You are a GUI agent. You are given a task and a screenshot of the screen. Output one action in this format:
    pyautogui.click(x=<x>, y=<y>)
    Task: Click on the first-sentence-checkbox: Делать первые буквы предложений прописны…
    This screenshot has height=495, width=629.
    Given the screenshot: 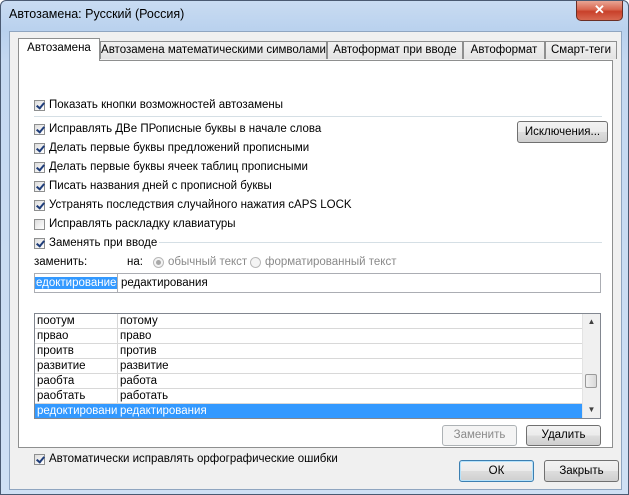 What is the action you would take?
    pyautogui.click(x=171, y=148)
    